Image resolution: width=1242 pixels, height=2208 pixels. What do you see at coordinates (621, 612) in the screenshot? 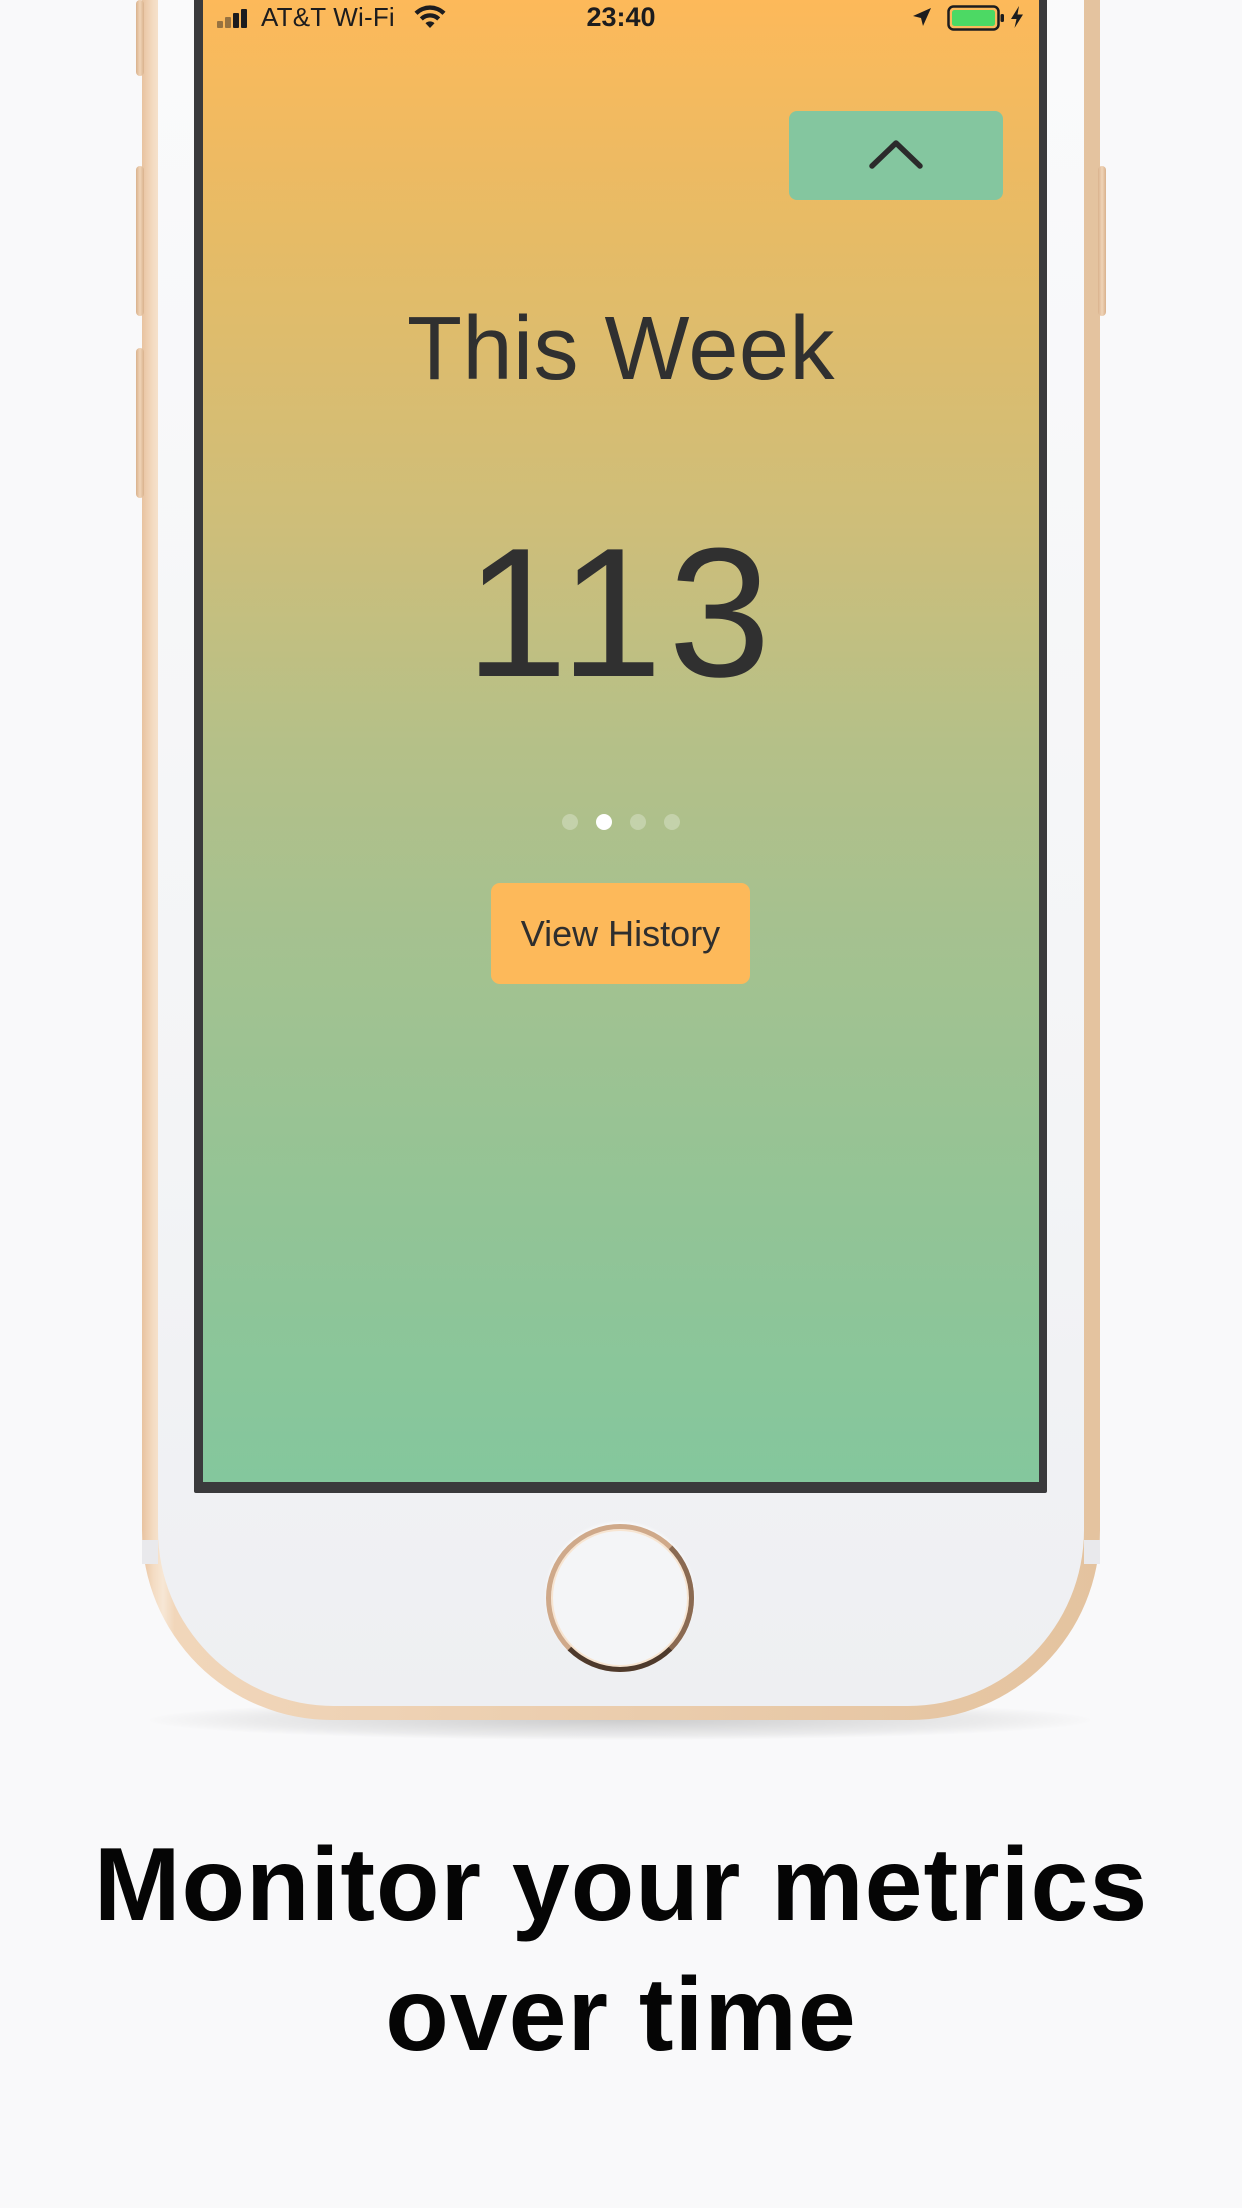
I see `metric-value: 113` at bounding box center [621, 612].